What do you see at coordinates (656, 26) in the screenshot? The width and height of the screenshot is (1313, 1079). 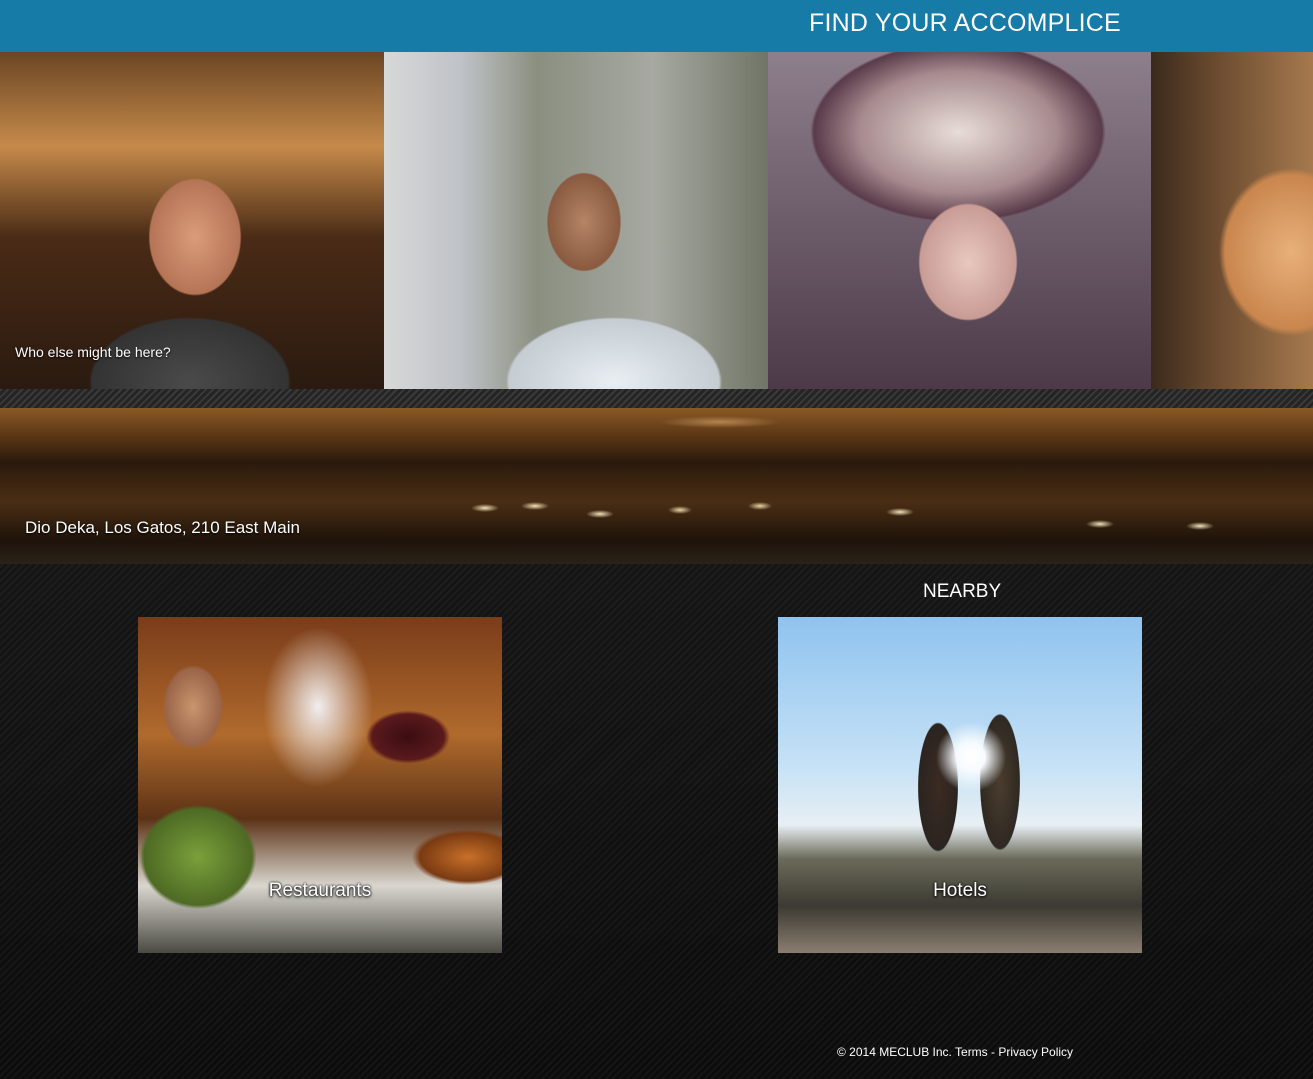 I see `top-header-bar: FIND YOUR ACCOMPLICE` at bounding box center [656, 26].